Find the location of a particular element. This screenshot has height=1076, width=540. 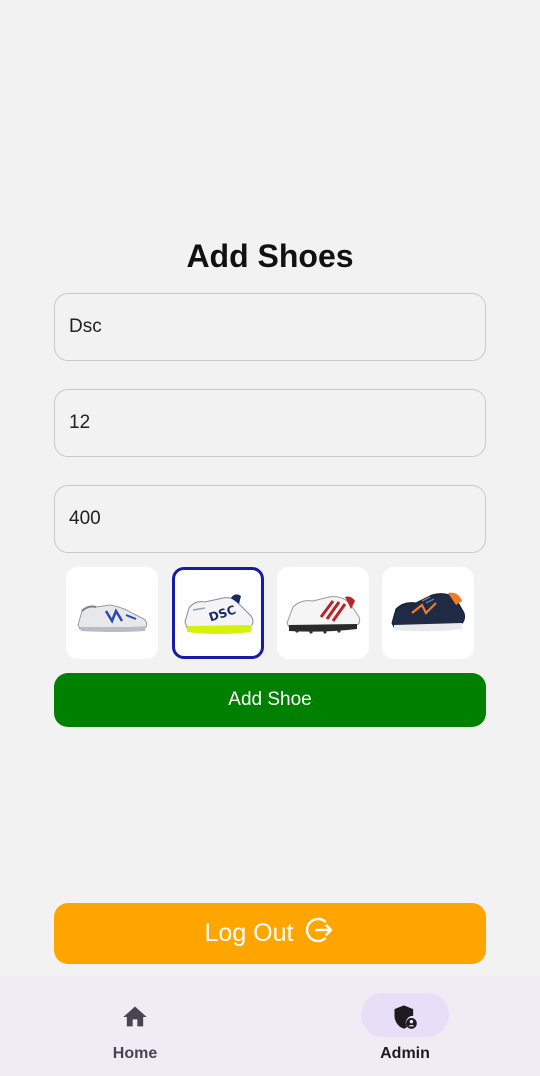

adidas-red-shoe-image is located at coordinates (323, 615).